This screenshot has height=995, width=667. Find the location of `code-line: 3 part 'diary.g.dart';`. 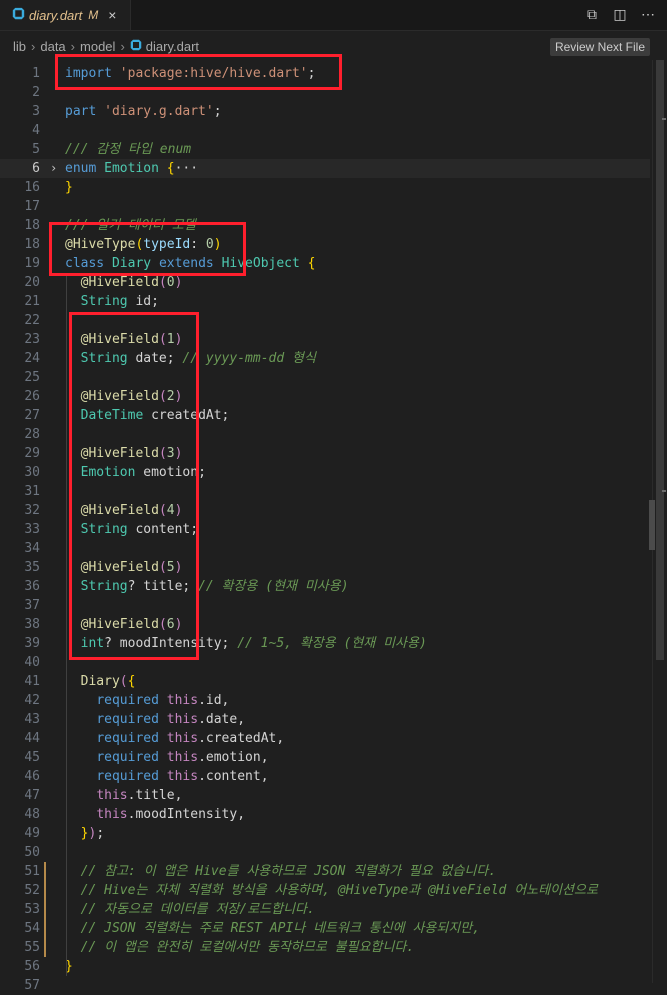

code-line: 3 part 'diary.g.dart'; is located at coordinates (325, 111).